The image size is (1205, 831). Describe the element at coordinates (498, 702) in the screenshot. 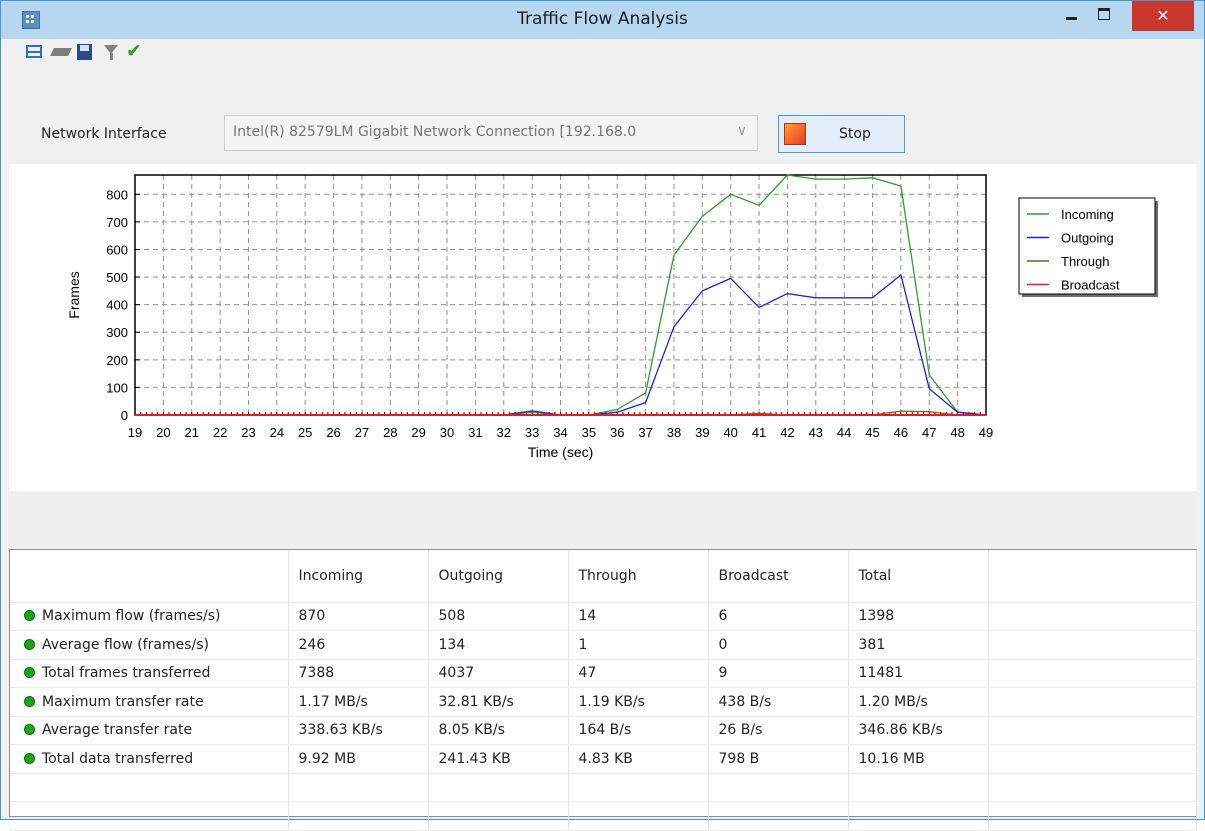

I see `stat-value: 32.81 KB/s` at that location.